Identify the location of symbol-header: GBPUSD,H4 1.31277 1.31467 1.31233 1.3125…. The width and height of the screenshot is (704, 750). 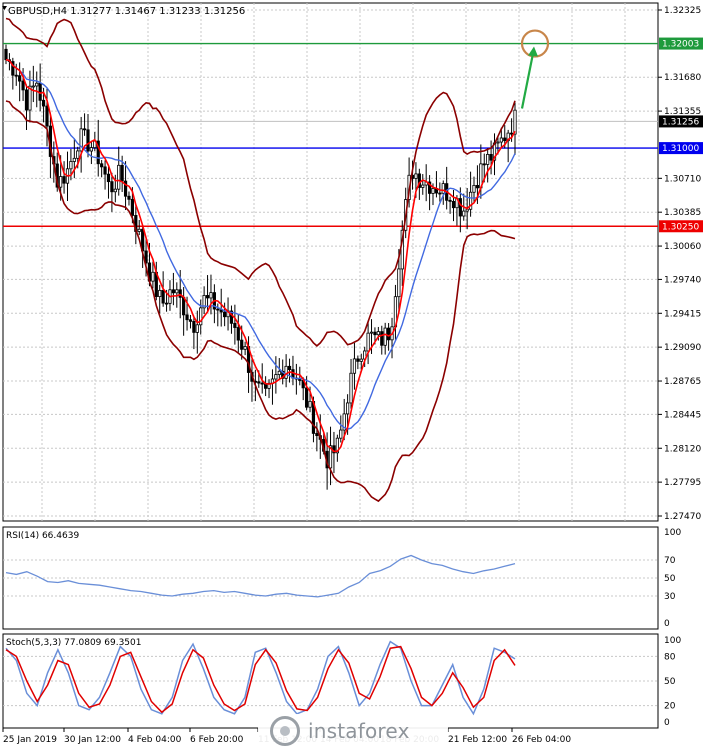
(126, 11).